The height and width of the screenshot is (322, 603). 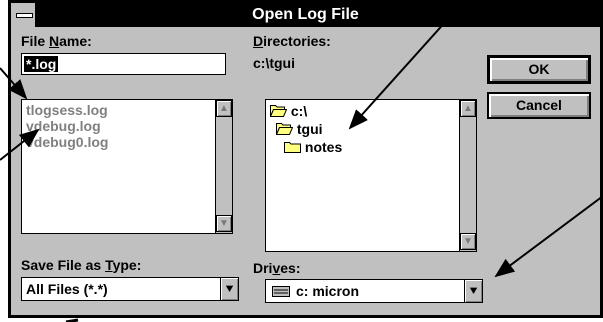 I want to click on drives-label: Drives:, so click(x=277, y=268).